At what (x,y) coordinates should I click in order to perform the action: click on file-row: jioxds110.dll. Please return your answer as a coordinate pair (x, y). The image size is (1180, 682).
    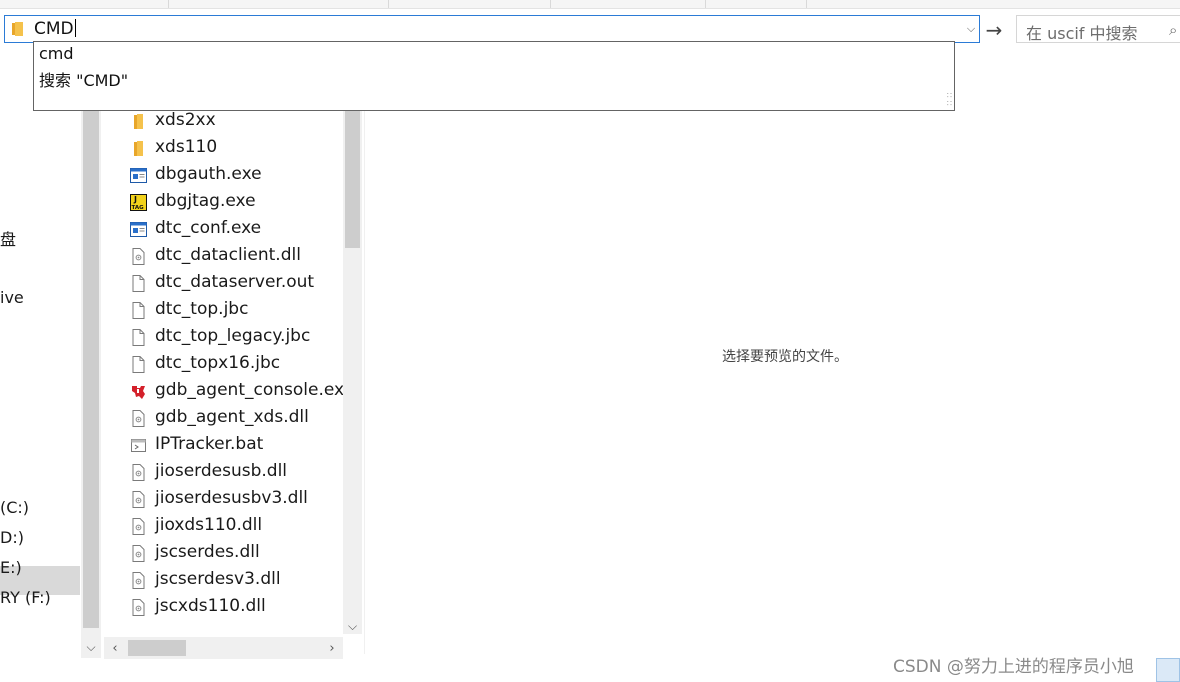
    Looking at the image, I should click on (222, 526).